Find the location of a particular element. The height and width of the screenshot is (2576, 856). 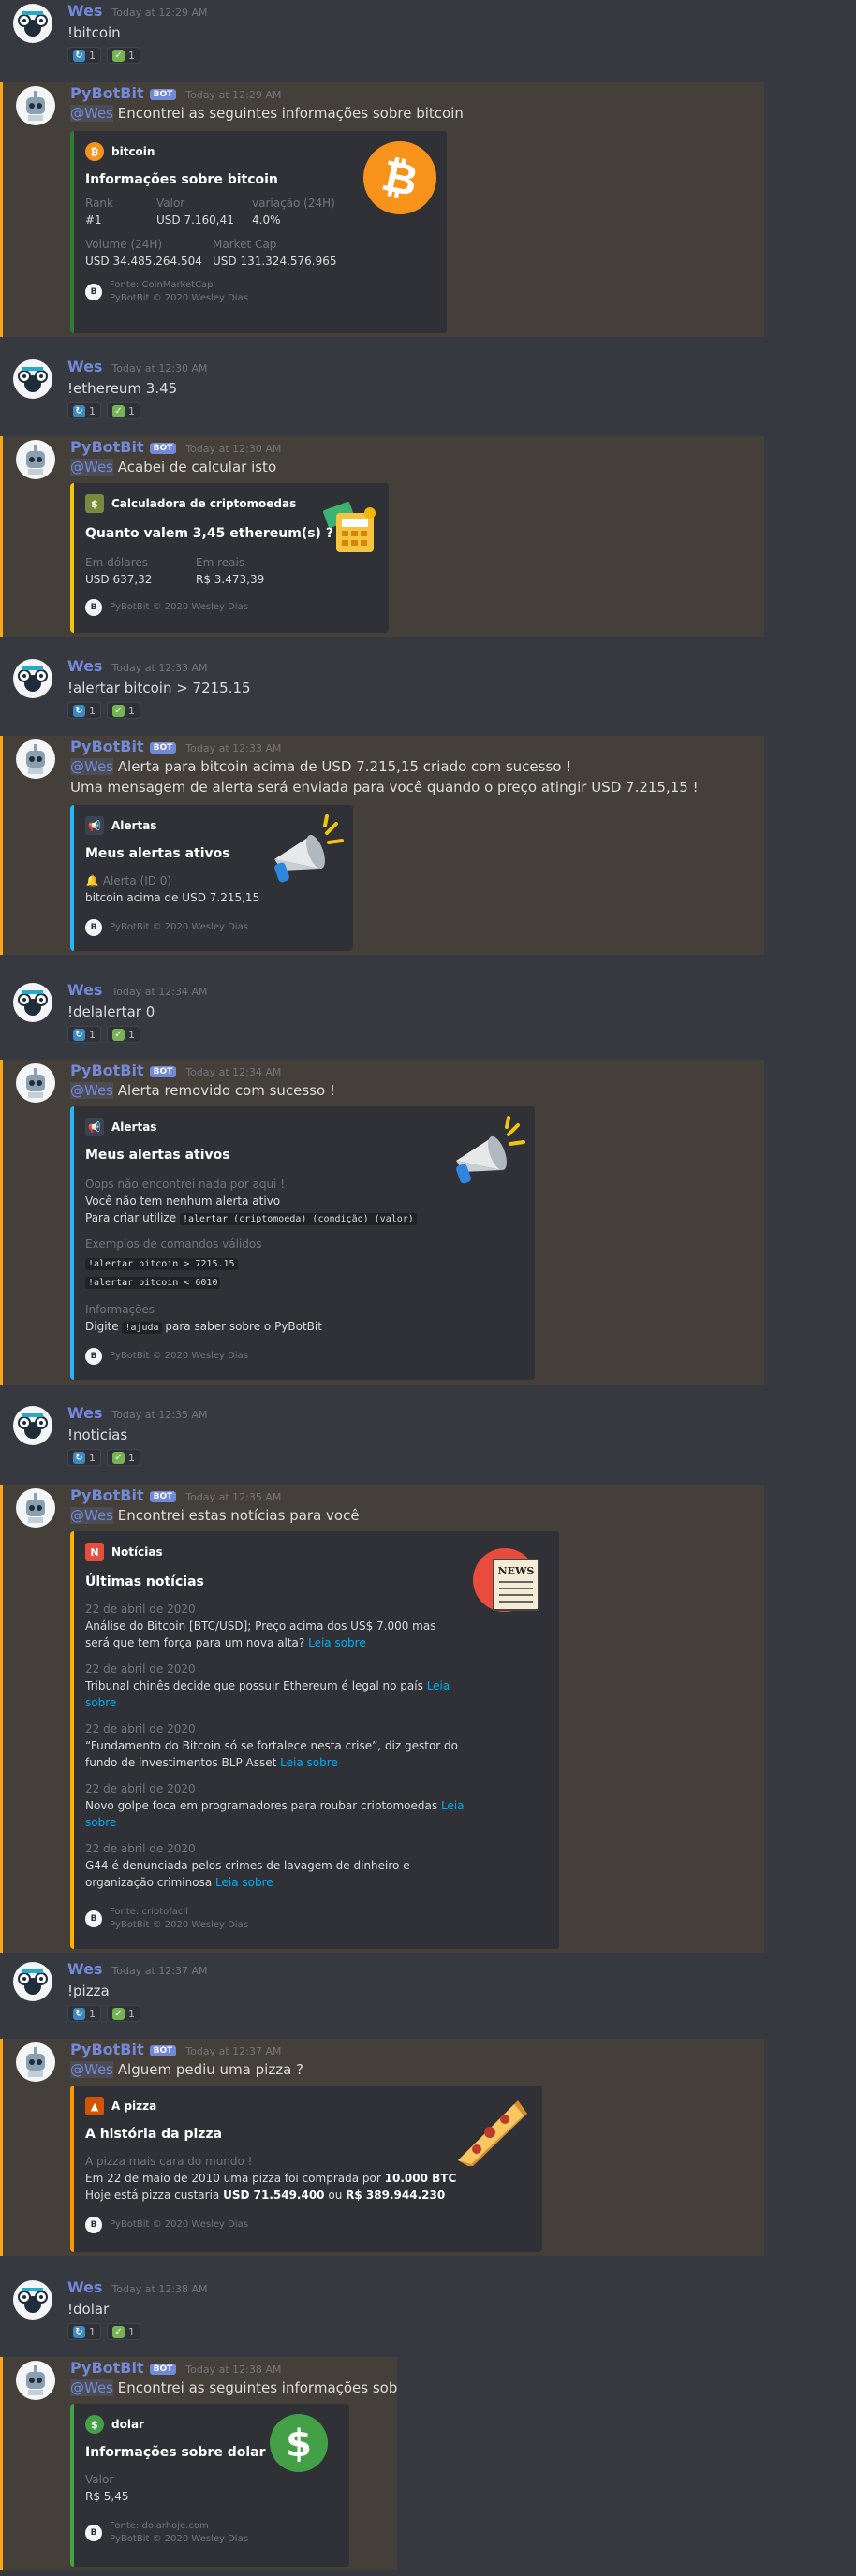

bell-icon: 🔔 is located at coordinates (92, 880).